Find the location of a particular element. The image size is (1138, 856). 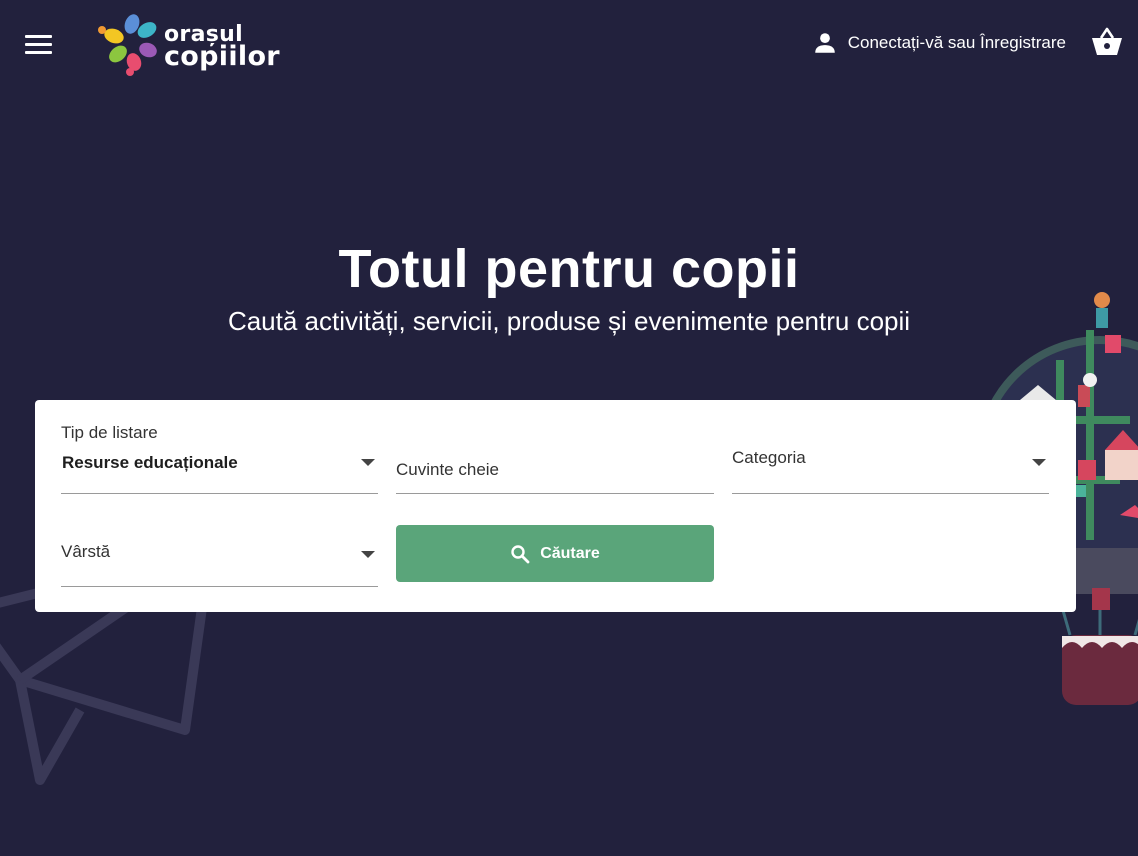

keywords-input is located at coordinates (555, 457).